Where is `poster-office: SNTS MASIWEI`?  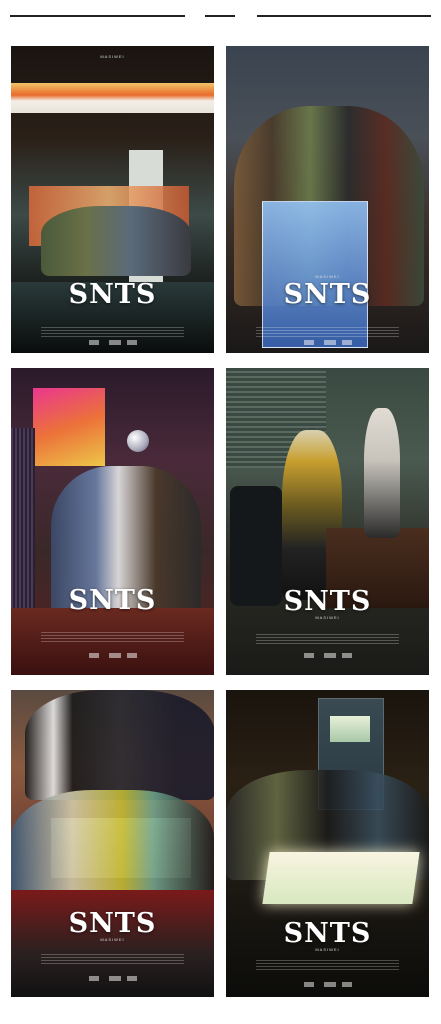 poster-office: SNTS MASIWEI is located at coordinates (327, 521).